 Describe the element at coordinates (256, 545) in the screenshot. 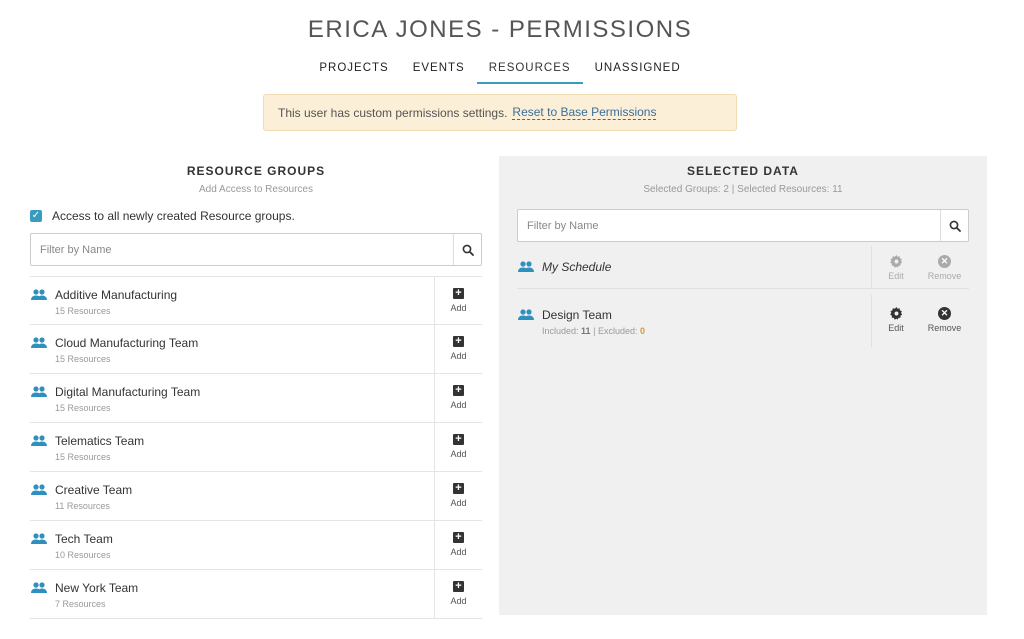

I see `list-item: Tech Team 10 Resources + Add` at that location.